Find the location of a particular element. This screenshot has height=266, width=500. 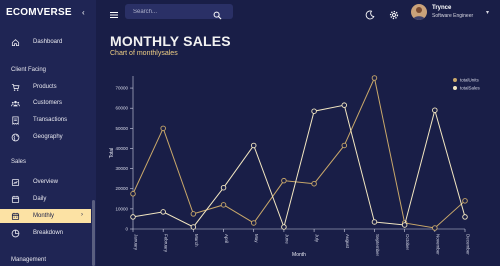

x-axis-label: Month is located at coordinates (299, 255).